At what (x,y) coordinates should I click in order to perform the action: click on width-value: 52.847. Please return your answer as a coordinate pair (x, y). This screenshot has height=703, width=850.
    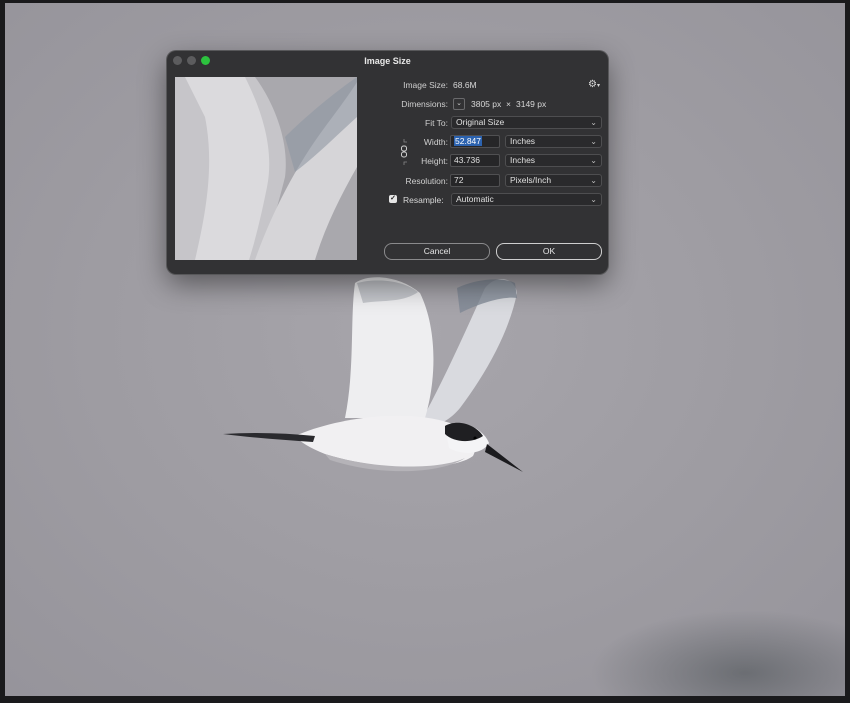
    Looking at the image, I should click on (468, 141).